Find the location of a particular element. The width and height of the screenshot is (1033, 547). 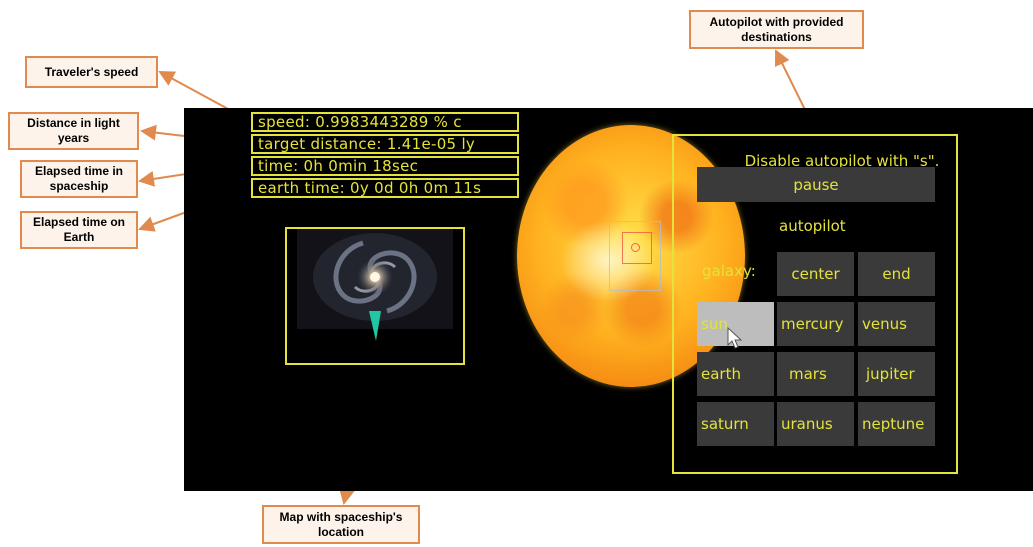

autopilot-heading: autopilot is located at coordinates (812, 226).